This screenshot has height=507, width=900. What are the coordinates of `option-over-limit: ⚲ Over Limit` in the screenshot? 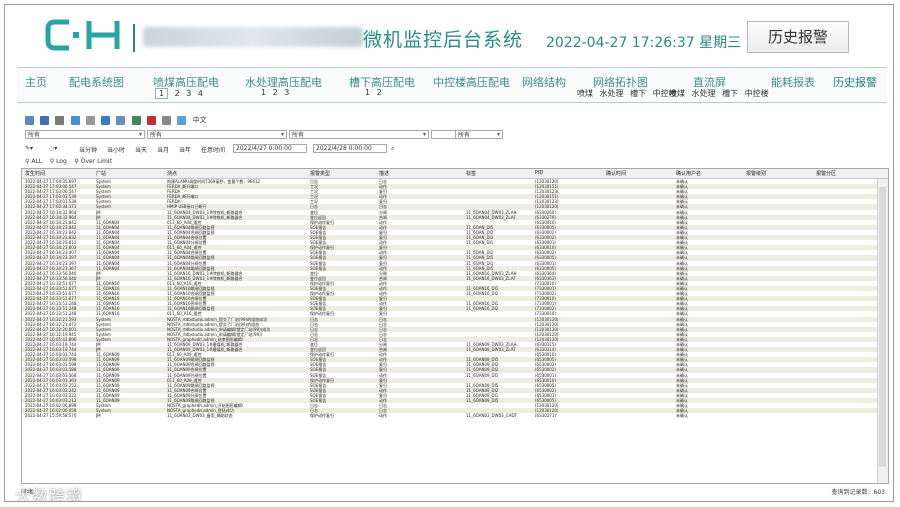 It's located at (93, 161).